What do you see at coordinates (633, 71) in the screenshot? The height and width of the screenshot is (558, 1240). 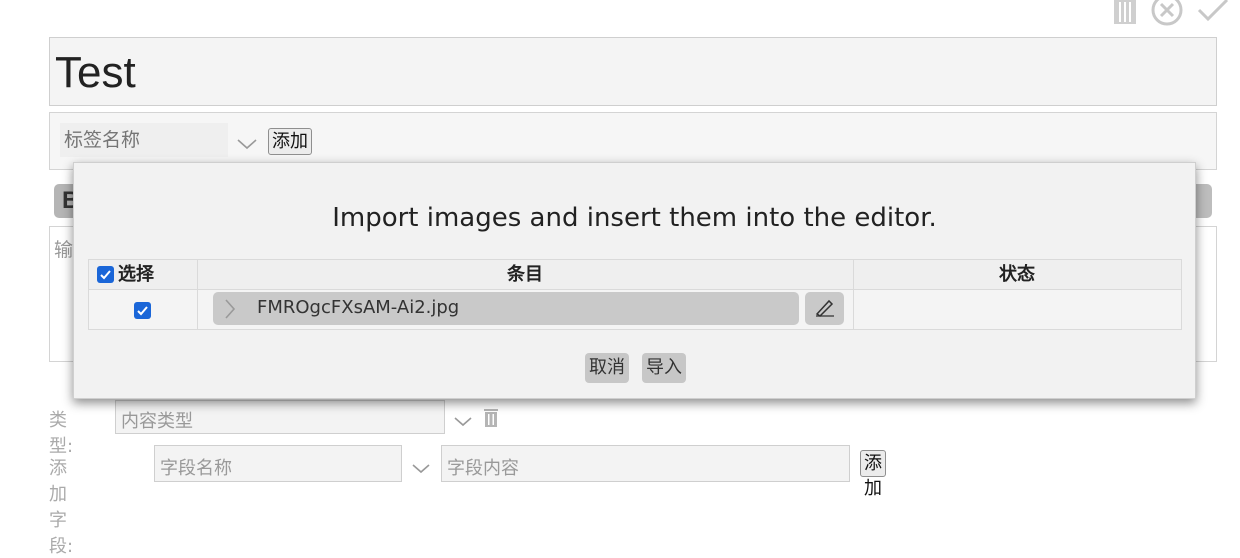 I see `note-title-field: Test` at bounding box center [633, 71].